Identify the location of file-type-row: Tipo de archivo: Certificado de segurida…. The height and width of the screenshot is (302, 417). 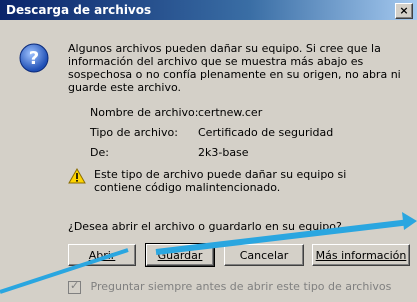
(240, 133).